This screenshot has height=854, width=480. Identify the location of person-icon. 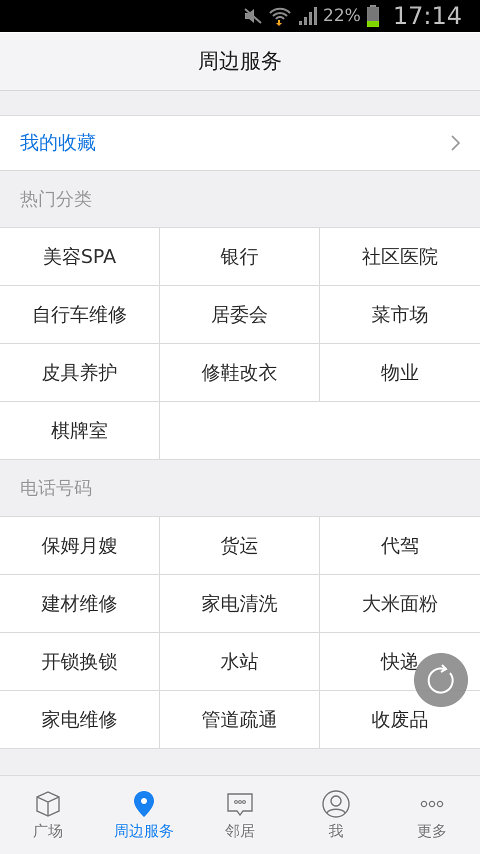
(336, 804).